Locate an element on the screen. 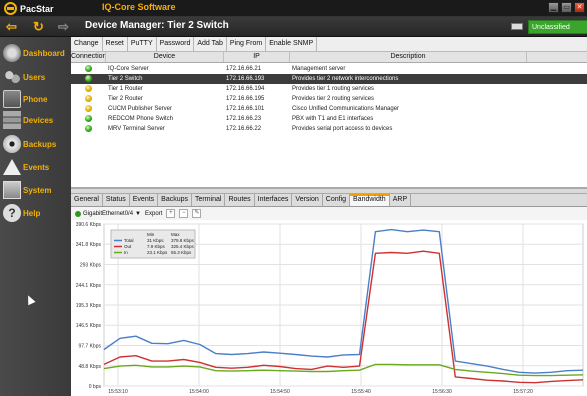 This screenshot has height=396, width=587. y-tick-label: 195.3 Kbps is located at coordinates (89, 306).